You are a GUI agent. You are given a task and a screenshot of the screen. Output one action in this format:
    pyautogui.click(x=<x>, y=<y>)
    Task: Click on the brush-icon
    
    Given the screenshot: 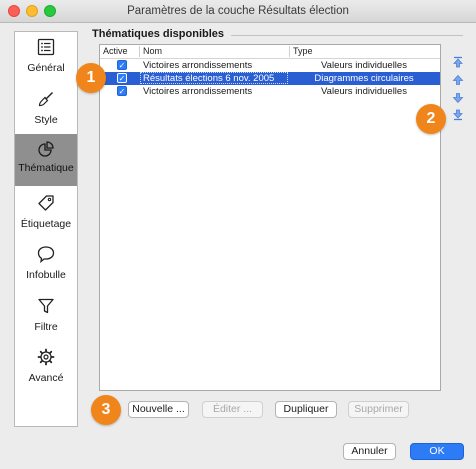 What is the action you would take?
    pyautogui.click(x=45, y=99)
    